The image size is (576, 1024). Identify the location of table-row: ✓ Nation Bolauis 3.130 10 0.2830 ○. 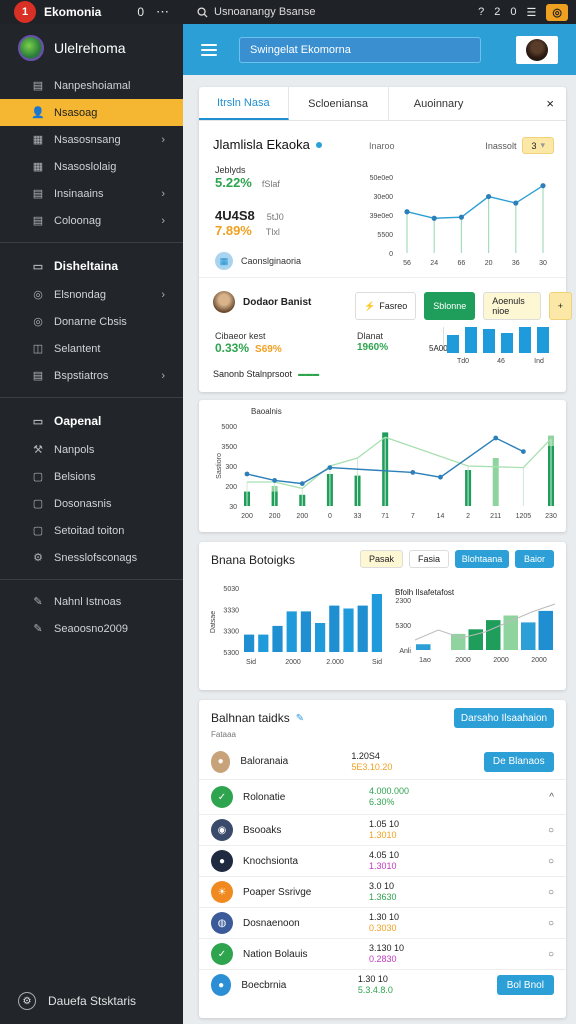
(382, 953).